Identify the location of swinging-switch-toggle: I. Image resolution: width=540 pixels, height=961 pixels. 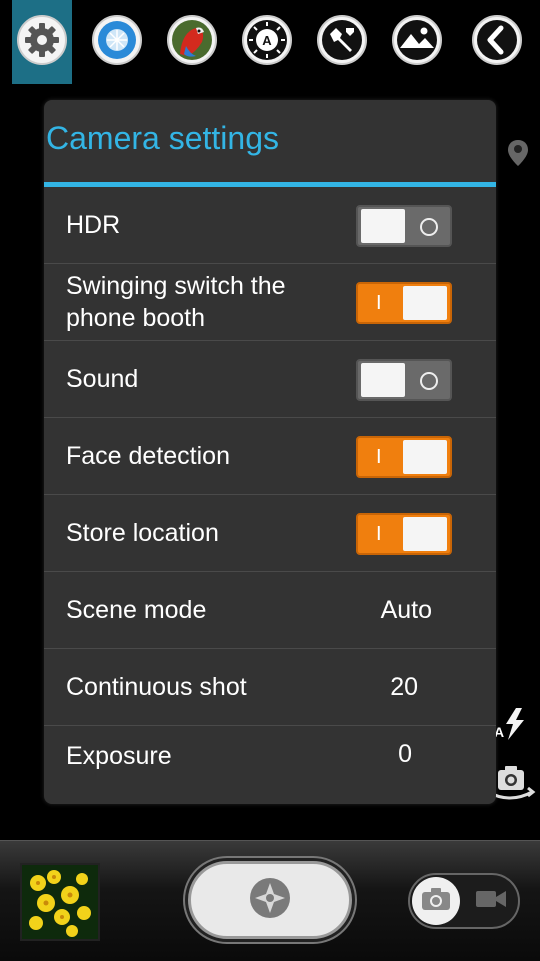
(404, 303).